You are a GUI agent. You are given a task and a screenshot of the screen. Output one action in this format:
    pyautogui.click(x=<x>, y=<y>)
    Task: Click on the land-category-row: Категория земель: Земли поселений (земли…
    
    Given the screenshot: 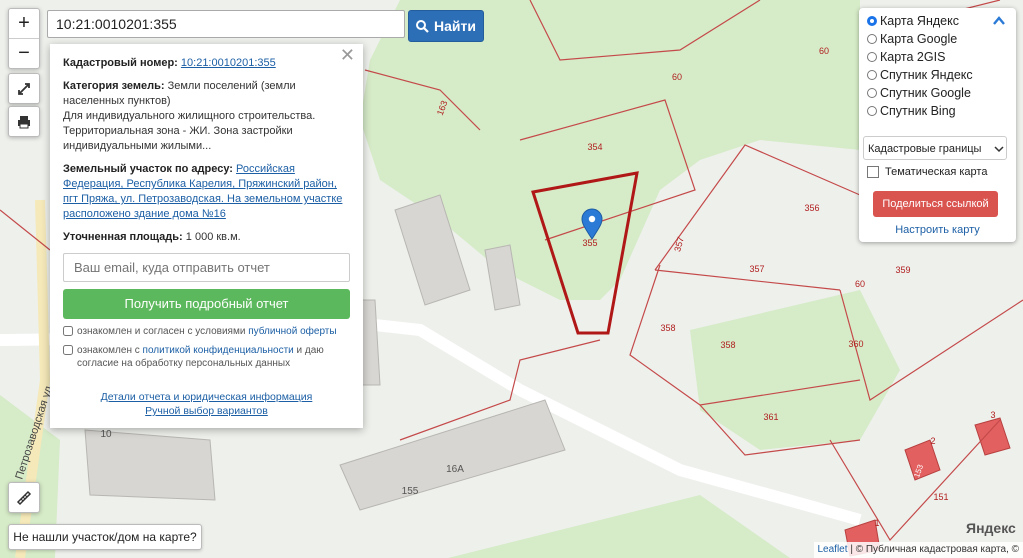 What is the action you would take?
    pyautogui.click(x=206, y=116)
    